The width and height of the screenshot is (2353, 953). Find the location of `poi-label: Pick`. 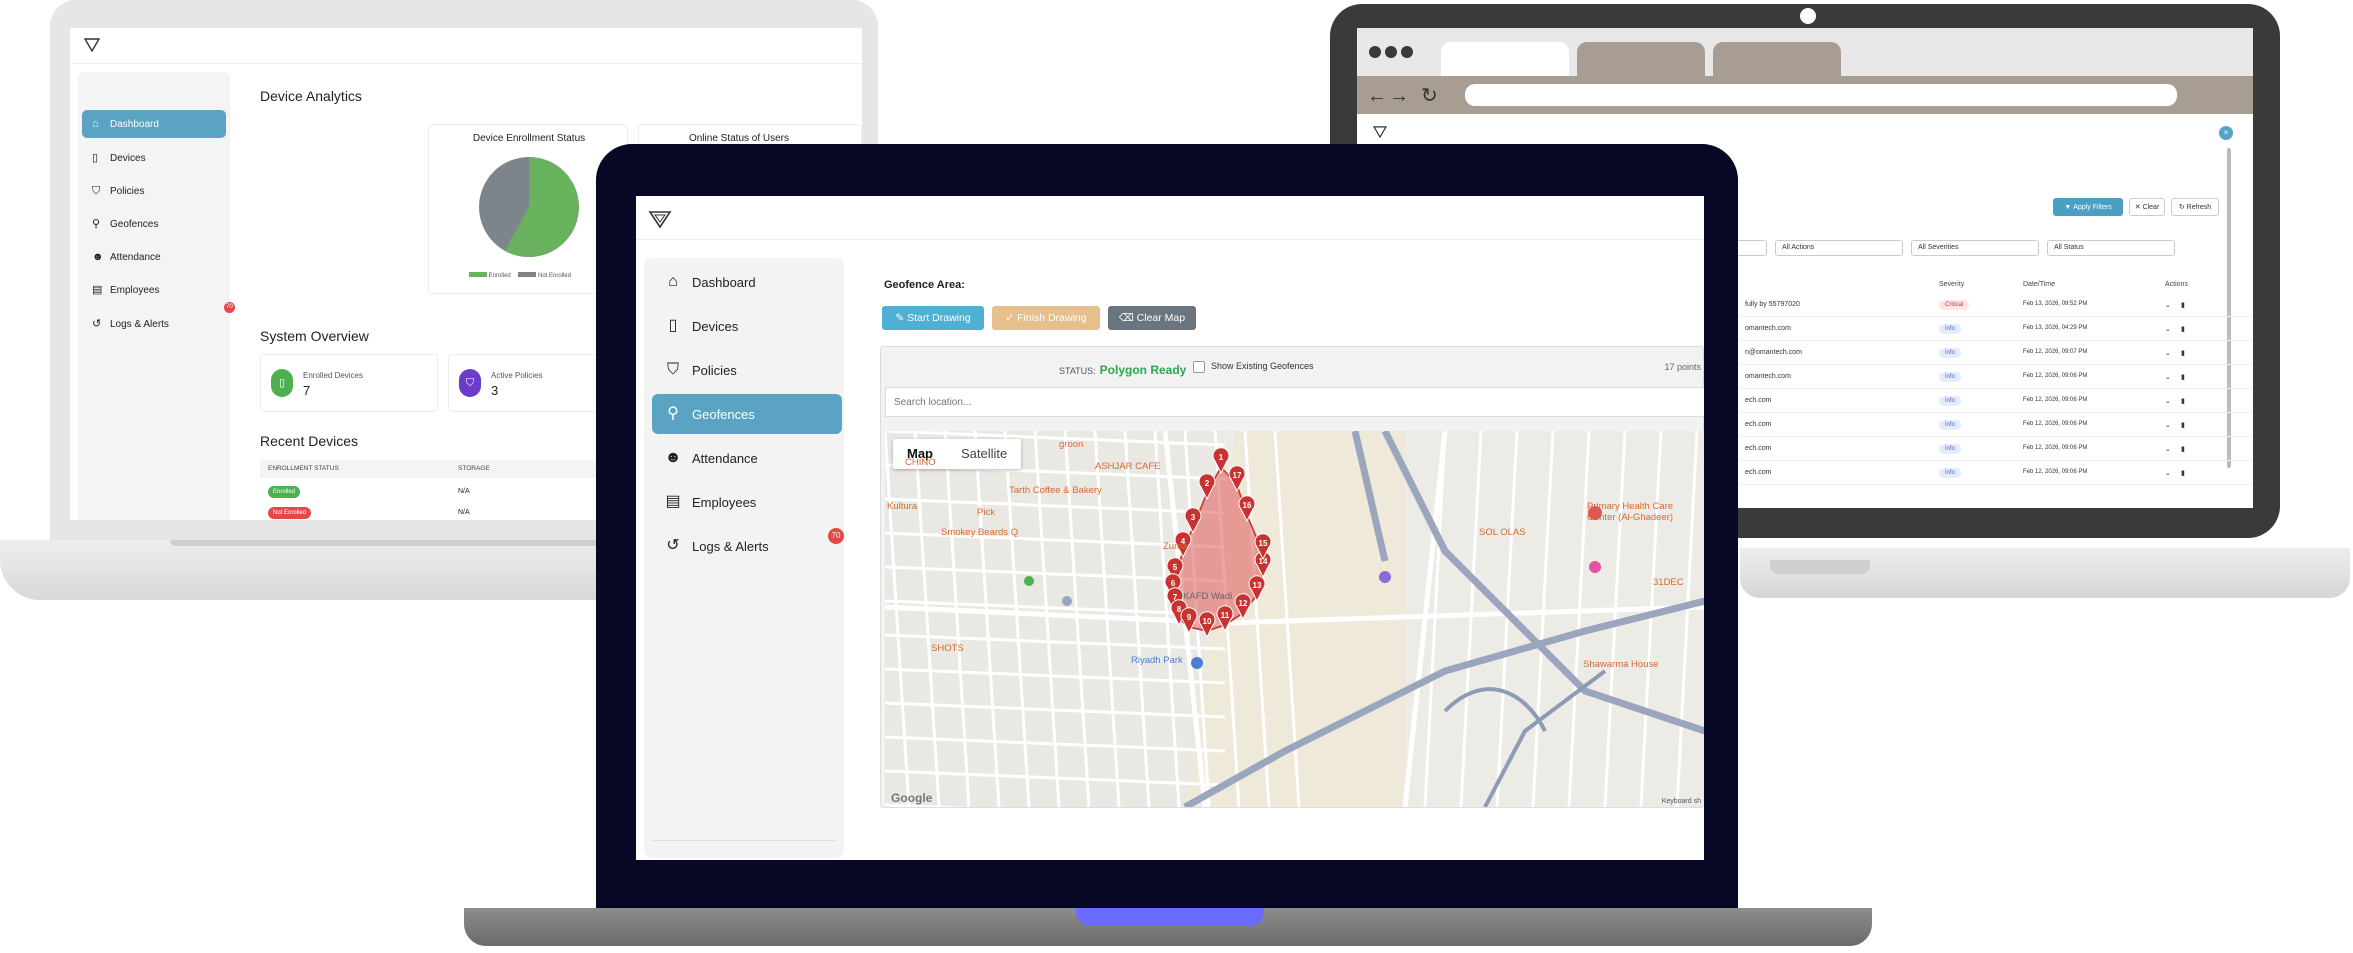

poi-label: Pick is located at coordinates (986, 512).